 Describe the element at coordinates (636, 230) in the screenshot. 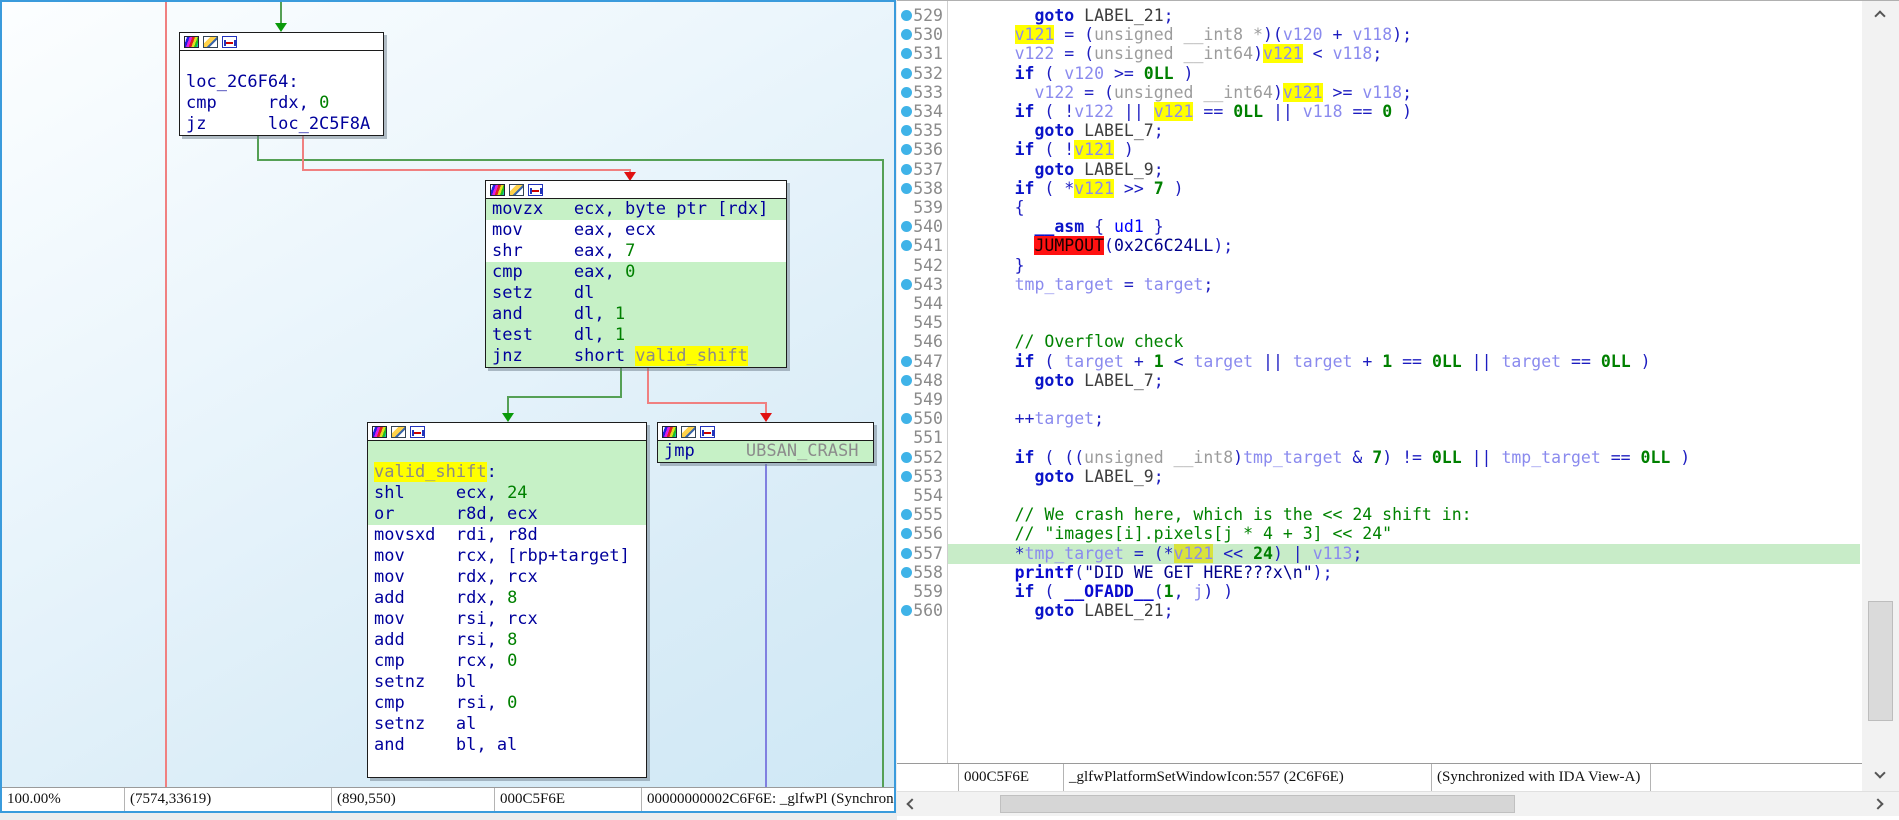

I see `asm-line: mov eax, ecx` at that location.